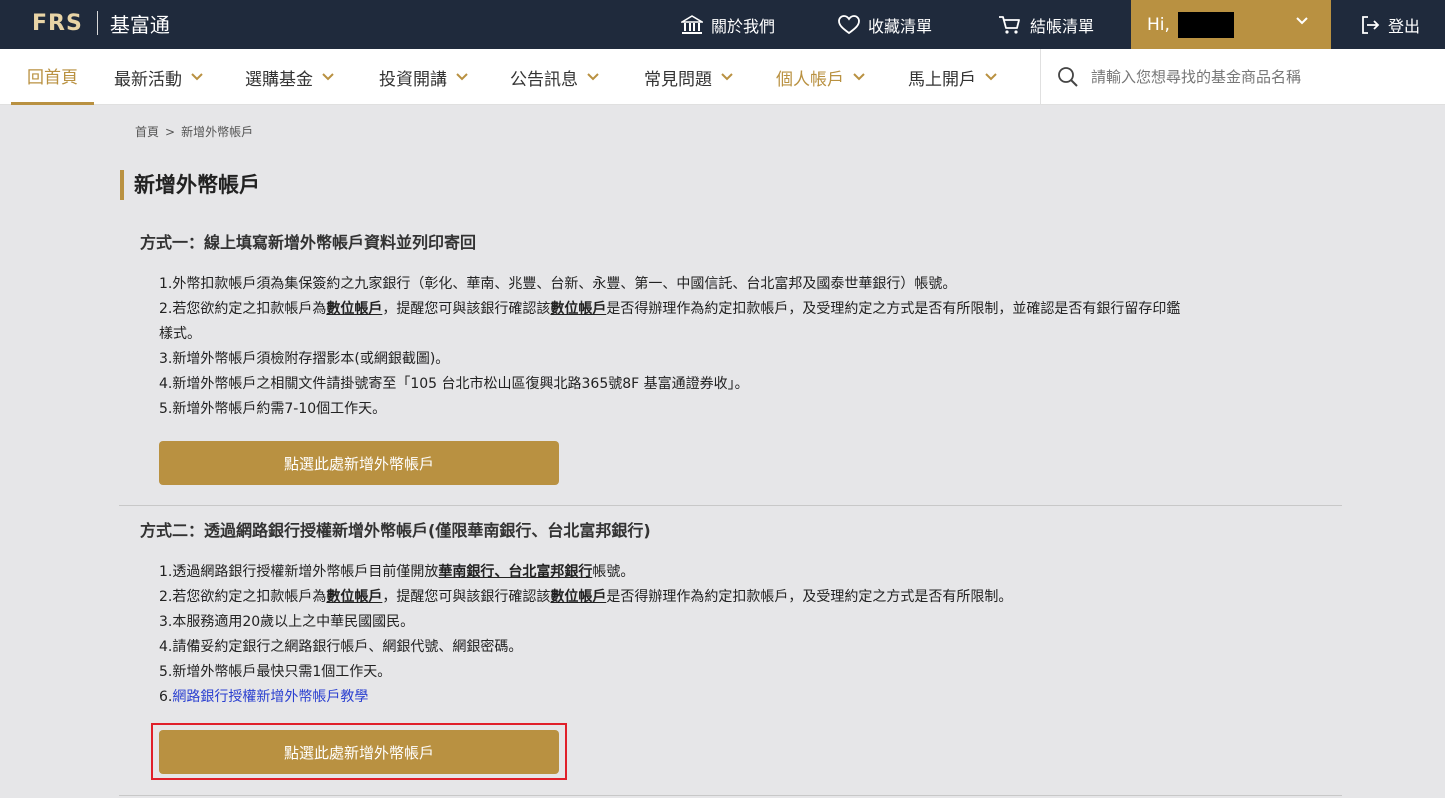  What do you see at coordinates (397, 572) in the screenshot?
I see `method2-item-1: 1.透過網路銀行授權新增外幣帳戶目前僅開放華南銀行、台北富邦銀行帳號。` at bounding box center [397, 572].